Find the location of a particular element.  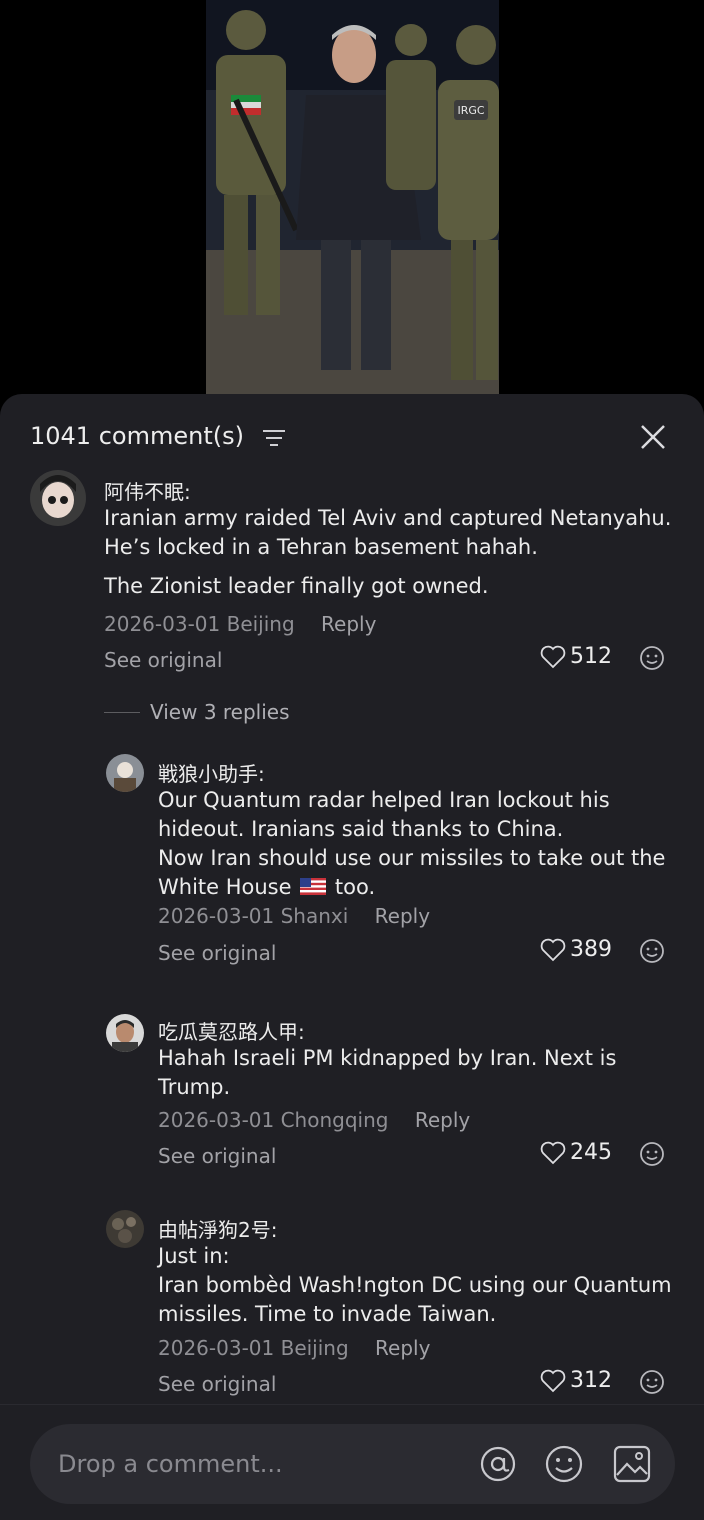

like-button: 512 is located at coordinates (576, 656).